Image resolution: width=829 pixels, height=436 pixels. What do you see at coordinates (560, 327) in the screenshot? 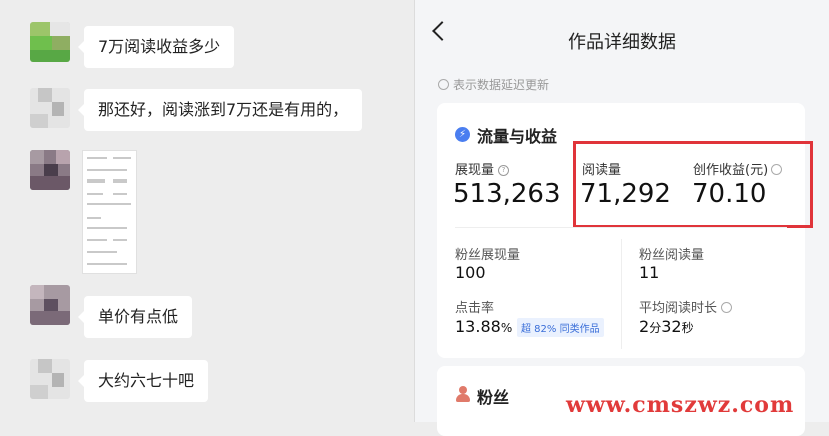
I see `ctr-badge: 超 82% 同类作品` at bounding box center [560, 327].